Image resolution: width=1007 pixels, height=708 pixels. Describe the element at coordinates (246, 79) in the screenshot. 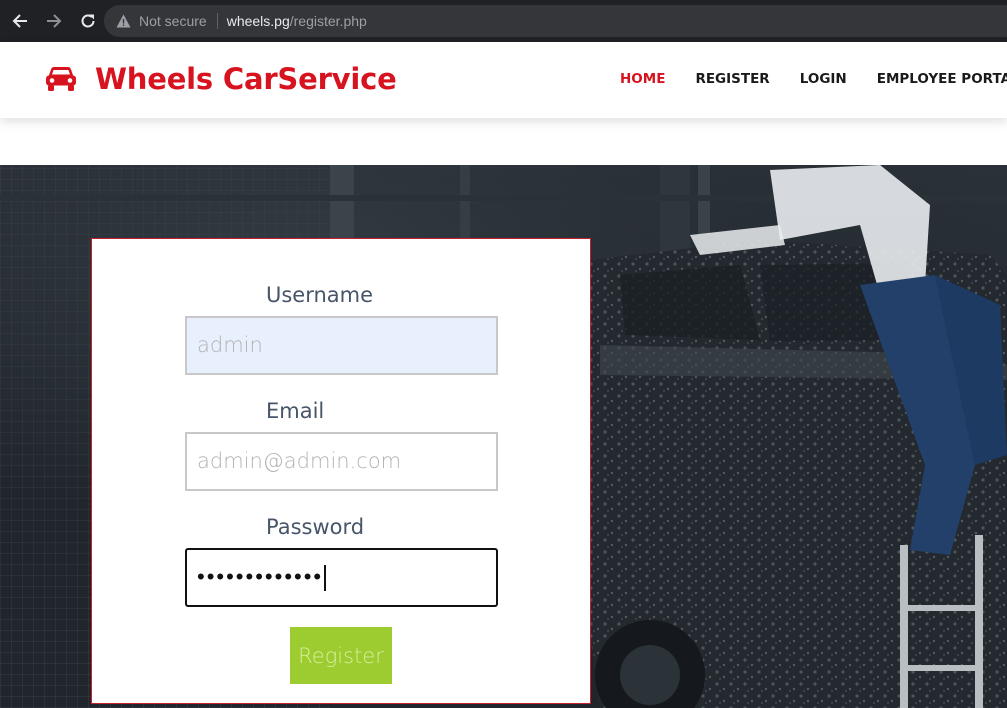

I see `brand-name: Wheels CarService` at that location.